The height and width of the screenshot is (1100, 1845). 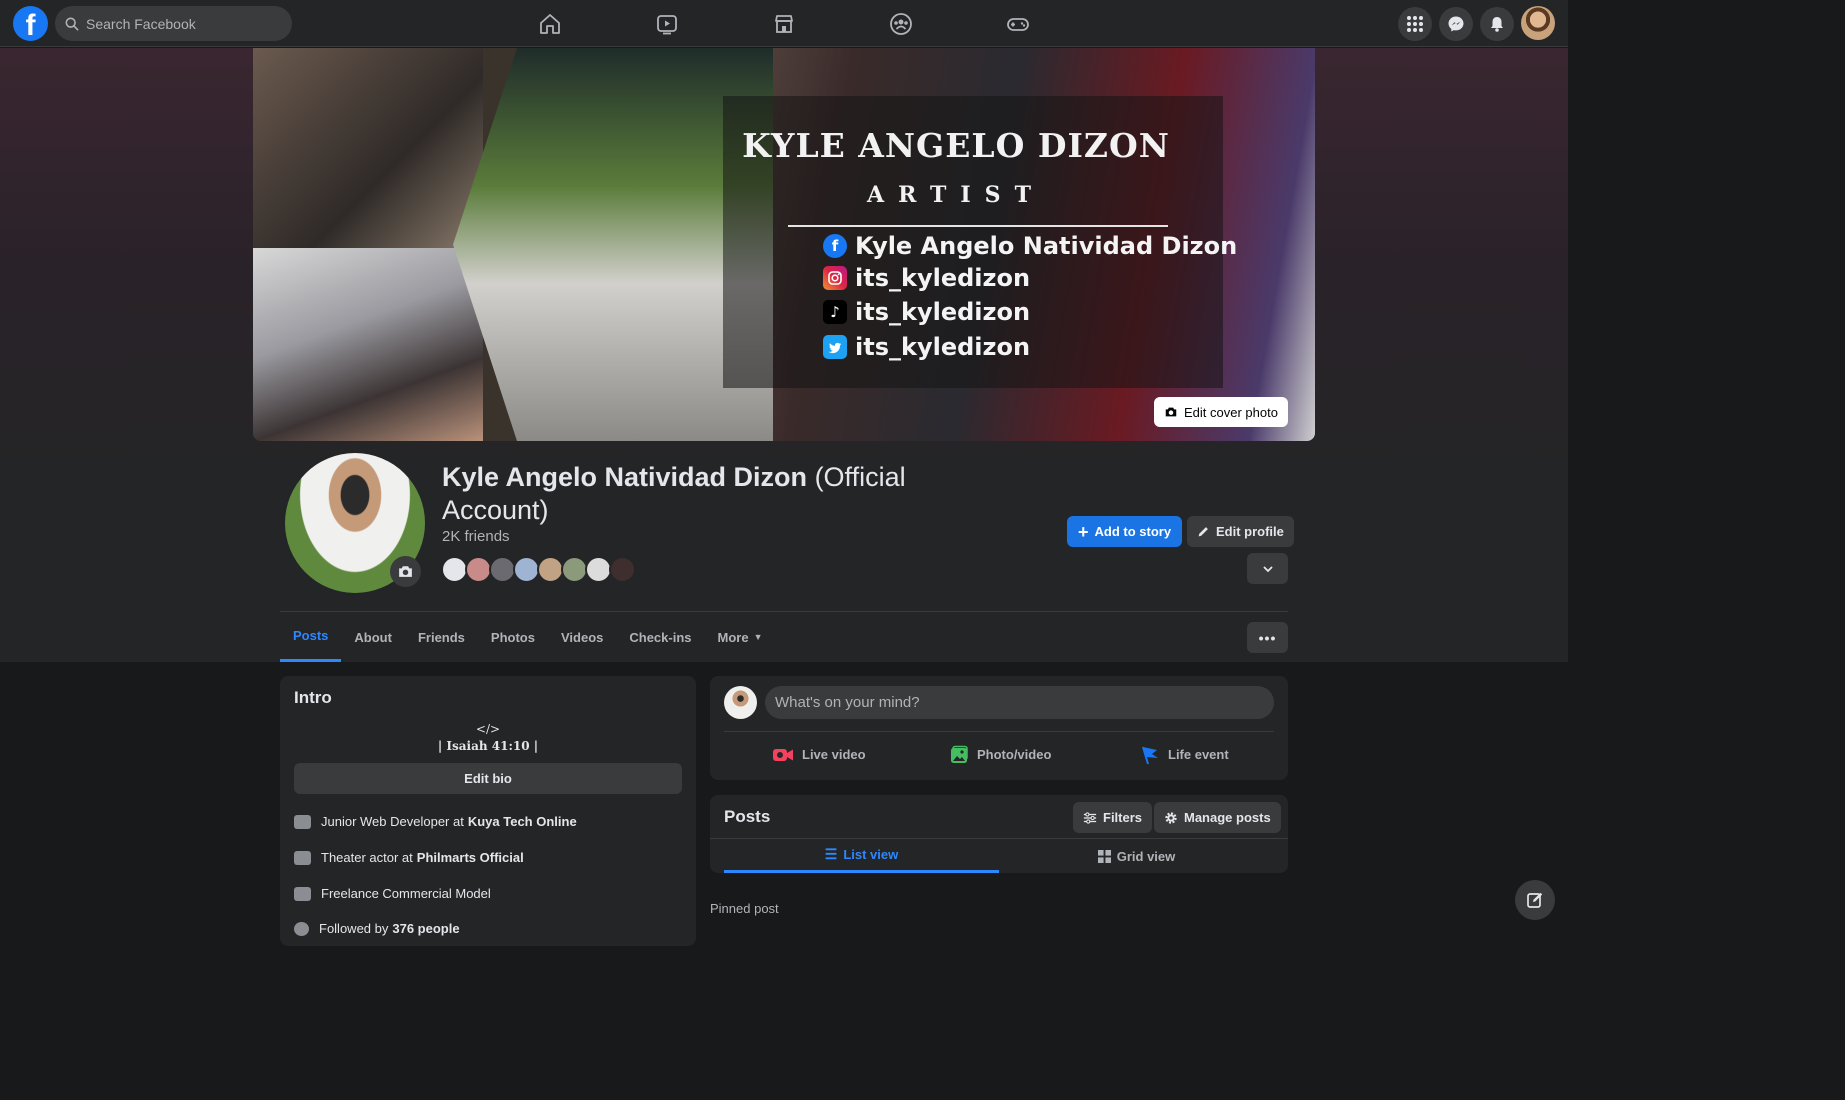 I want to click on filters-label: Filters, so click(x=1123, y=817).